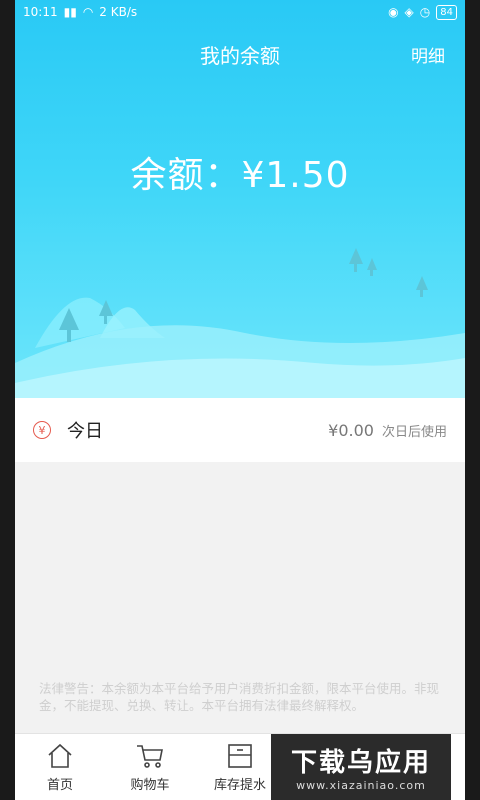 The width and height of the screenshot is (480, 800). Describe the element at coordinates (85, 431) in the screenshot. I see `today-label: 今日` at that location.